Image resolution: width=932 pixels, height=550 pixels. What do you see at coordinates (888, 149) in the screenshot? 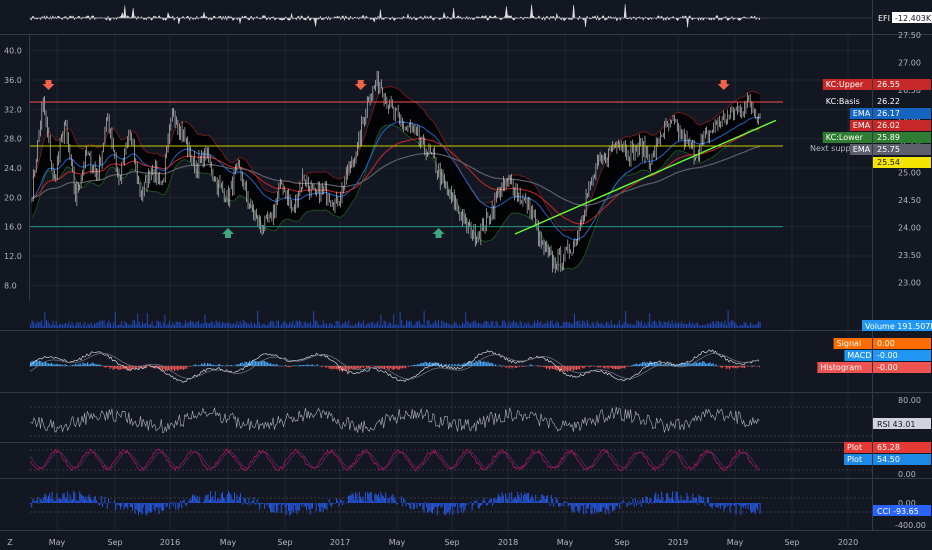
I see `series-value-label: 25.75` at bounding box center [888, 149].